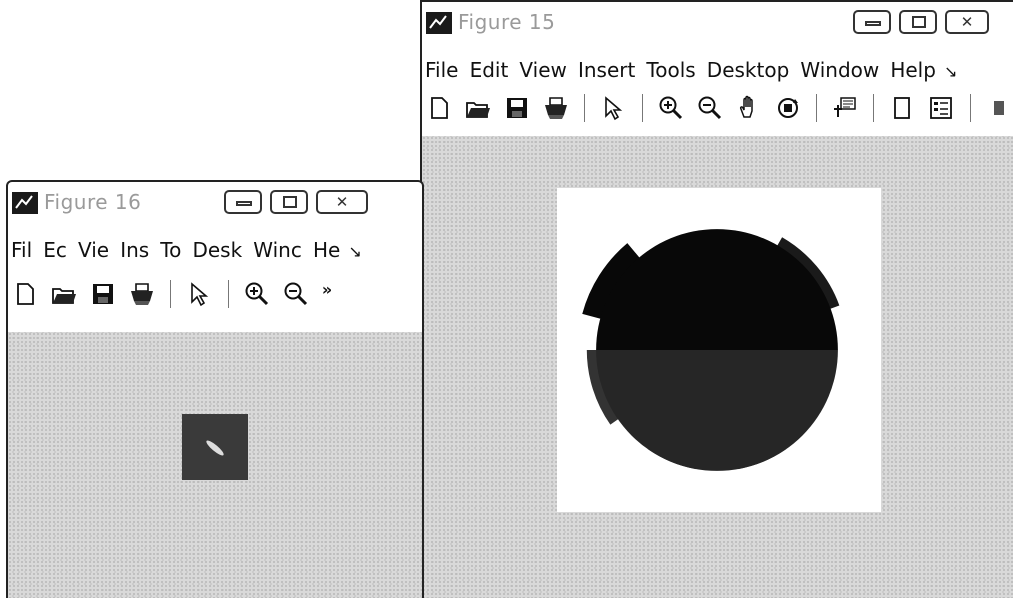 This screenshot has height=598, width=1013. I want to click on menu-window: Window, so click(839, 70).